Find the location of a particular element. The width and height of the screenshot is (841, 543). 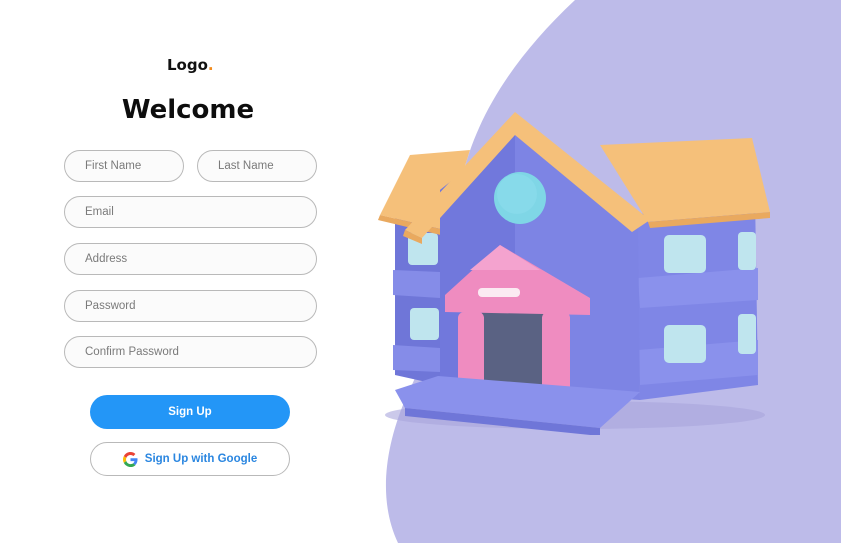

google-sign-up-button: Sign Up with Google is located at coordinates (190, 459).